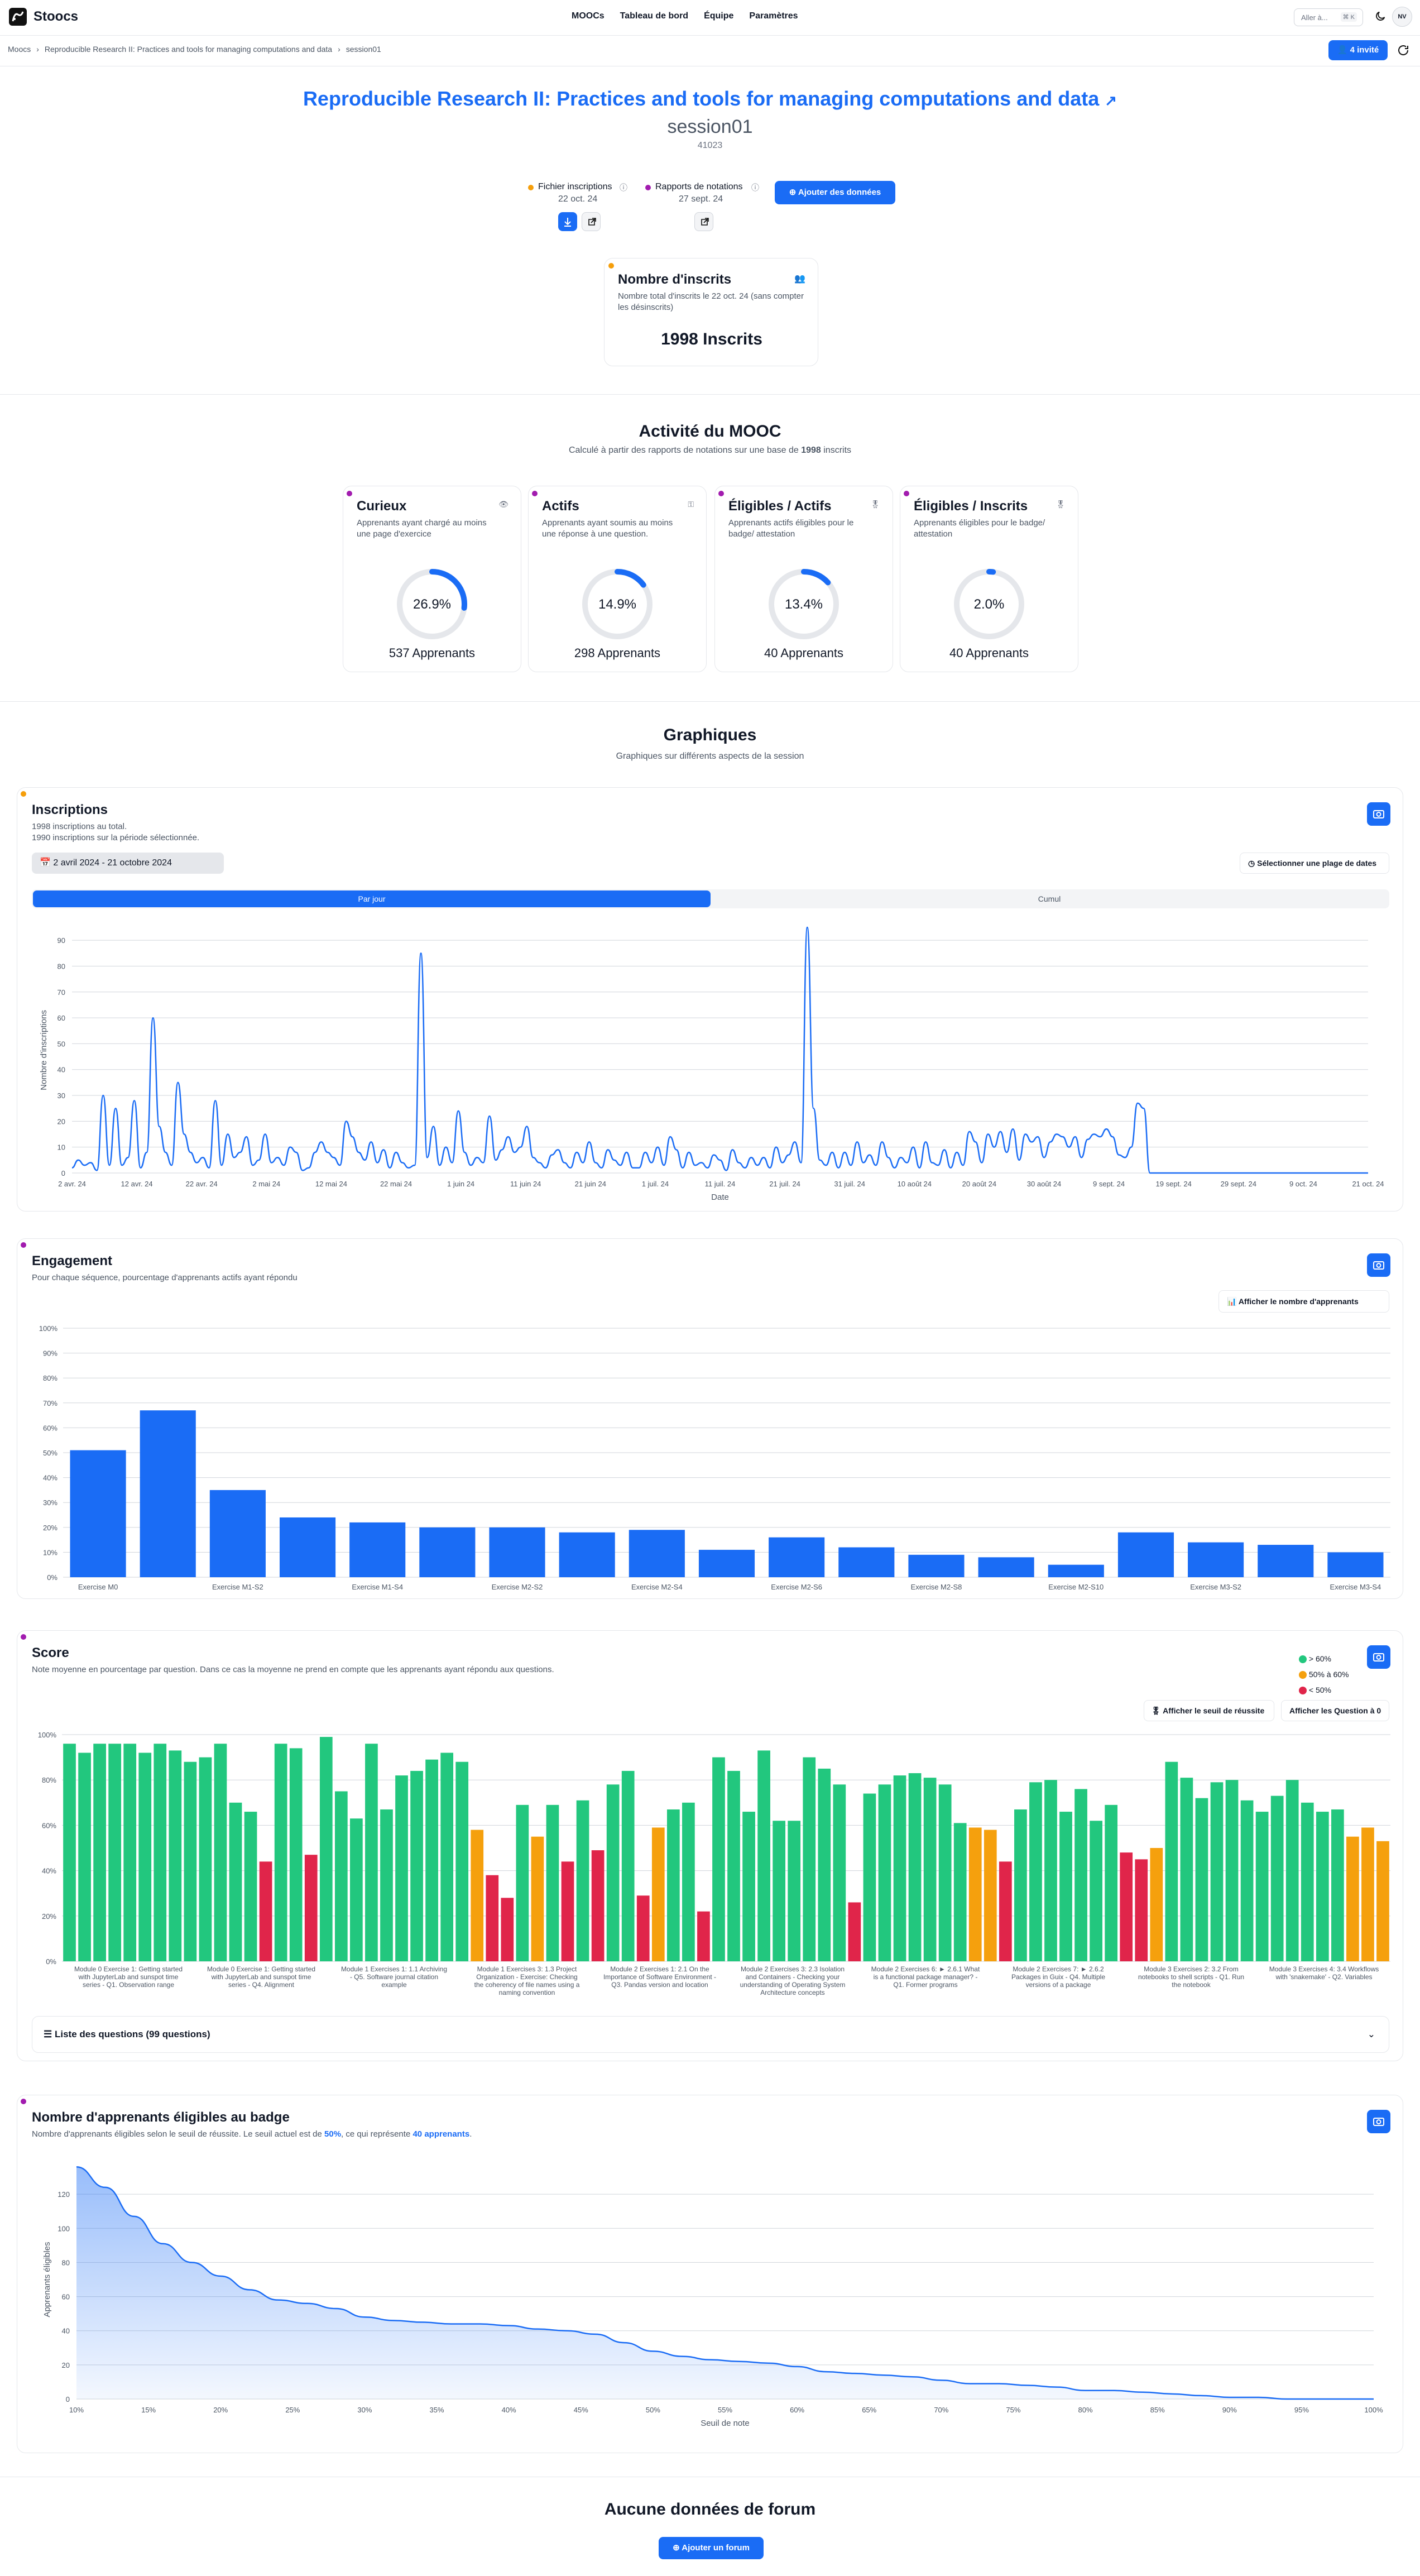 The image size is (1420, 2576). Describe the element at coordinates (24, 1245) in the screenshot. I see `status-dot` at that location.